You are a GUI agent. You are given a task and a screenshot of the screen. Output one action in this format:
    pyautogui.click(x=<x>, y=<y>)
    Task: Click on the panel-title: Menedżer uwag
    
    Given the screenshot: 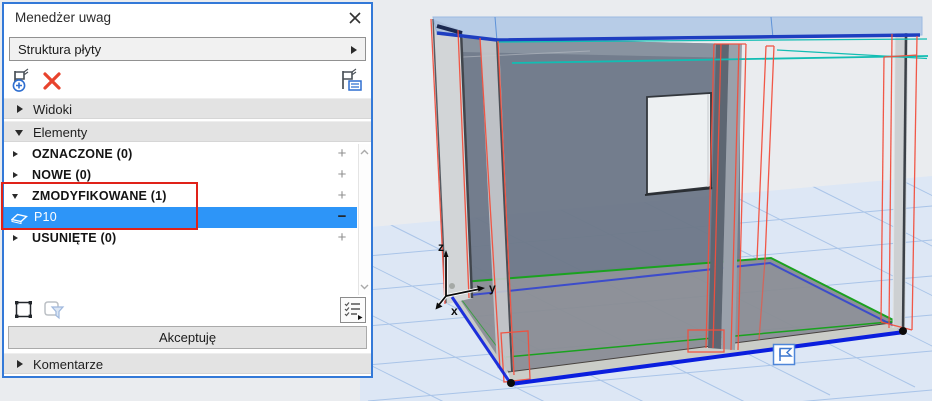 What is the action you would take?
    pyautogui.click(x=63, y=17)
    